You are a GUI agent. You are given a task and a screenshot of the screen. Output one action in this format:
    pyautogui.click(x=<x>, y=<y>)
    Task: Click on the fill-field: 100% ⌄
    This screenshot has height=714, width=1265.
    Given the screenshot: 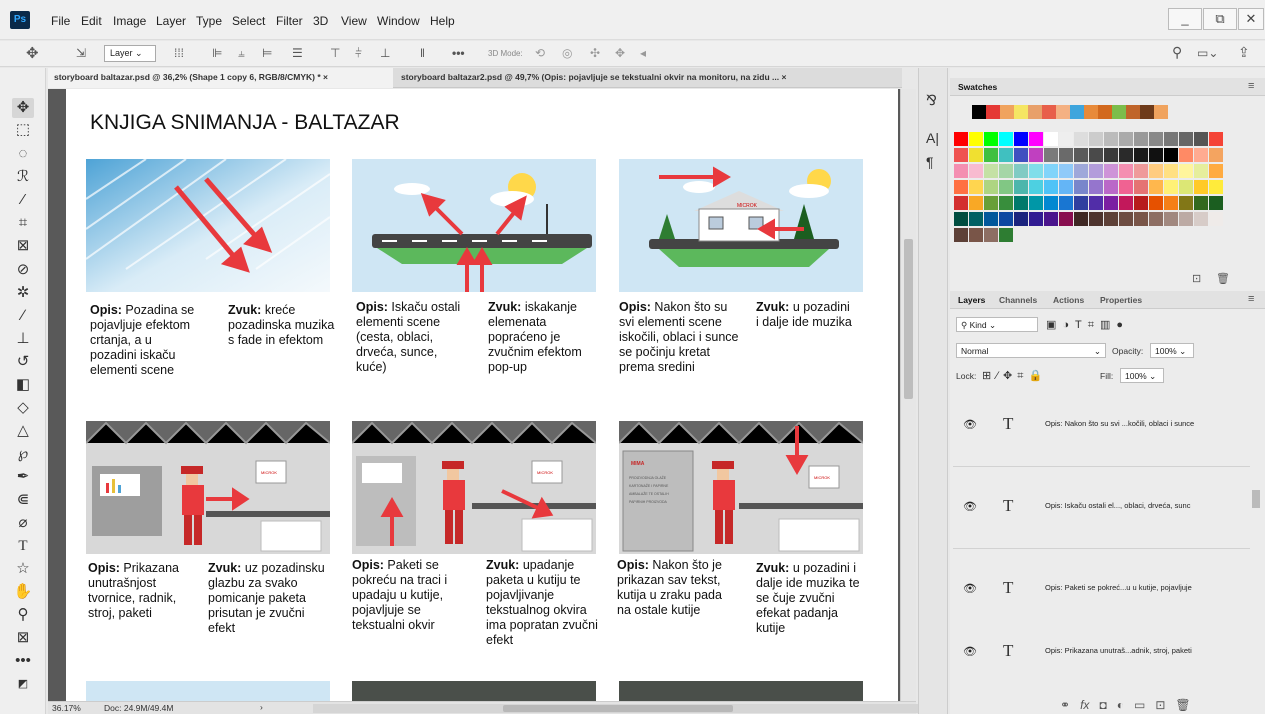 What is the action you would take?
    pyautogui.click(x=1142, y=375)
    